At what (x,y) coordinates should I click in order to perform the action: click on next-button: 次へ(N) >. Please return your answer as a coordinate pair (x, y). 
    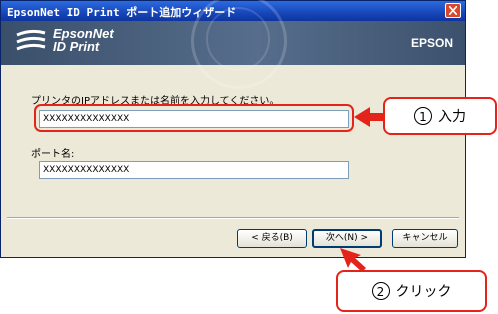
    Looking at the image, I should click on (347, 238).